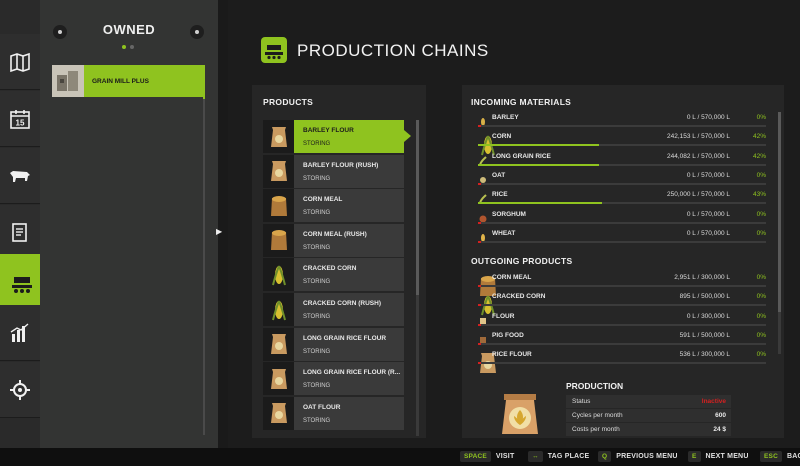 The height and width of the screenshot is (466, 800). I want to click on product-row-body: CORN MEAL STORING, so click(349, 206).